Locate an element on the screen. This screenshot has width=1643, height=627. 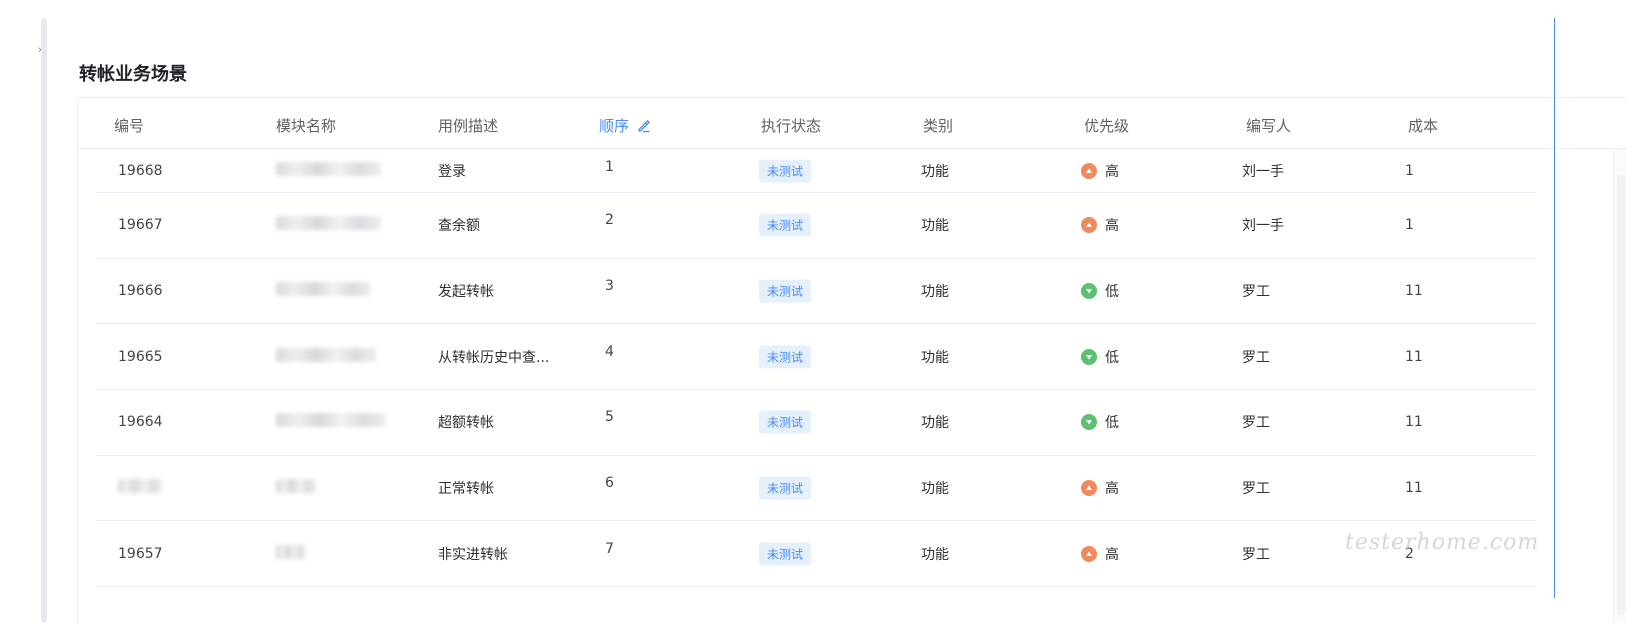
table-row: 19667 查余额 2 未测试 功能 高 刘一手 1 is located at coordinates (816, 226).